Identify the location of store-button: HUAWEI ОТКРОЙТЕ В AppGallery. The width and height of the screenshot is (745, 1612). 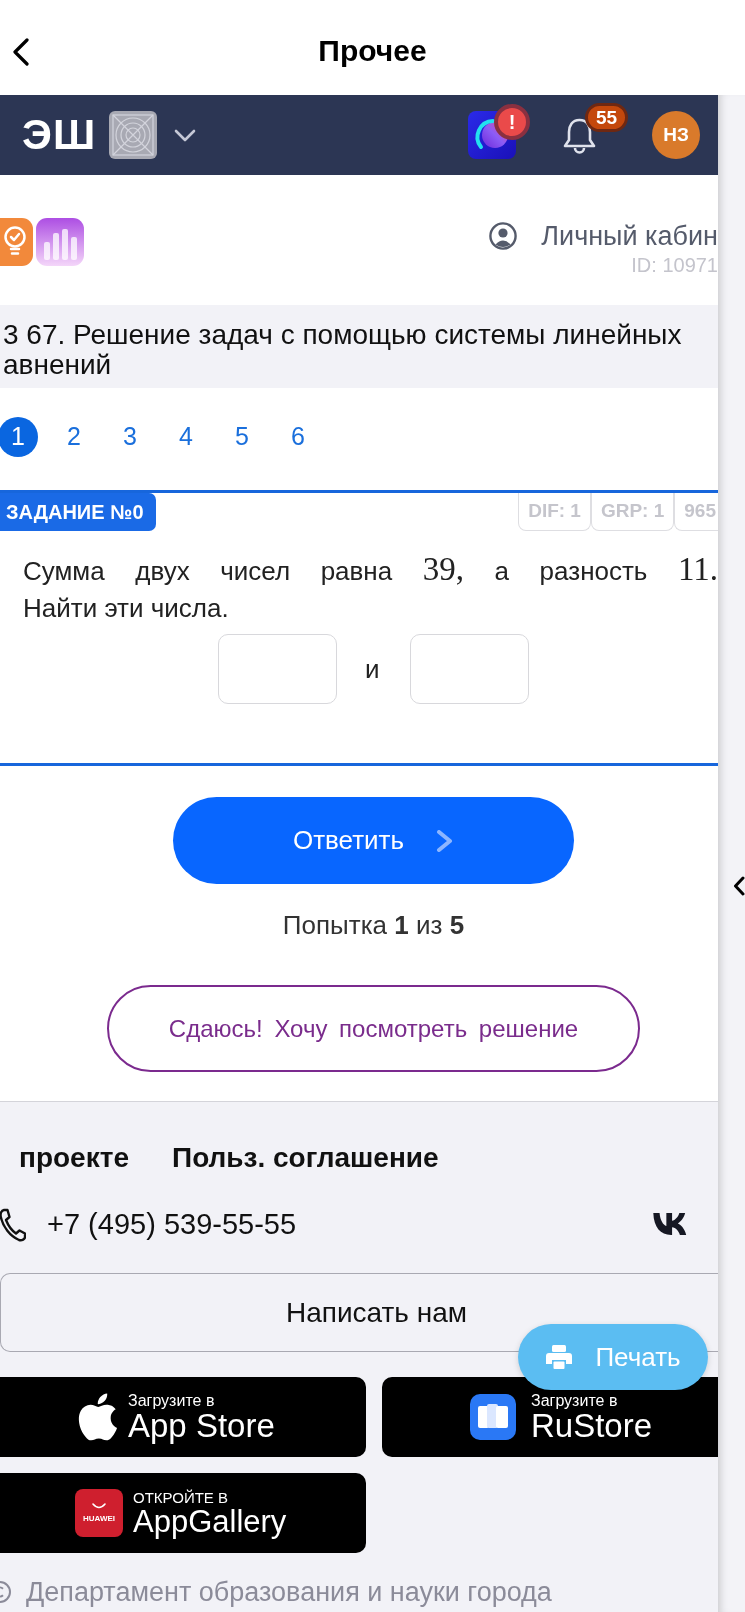
(183, 1513).